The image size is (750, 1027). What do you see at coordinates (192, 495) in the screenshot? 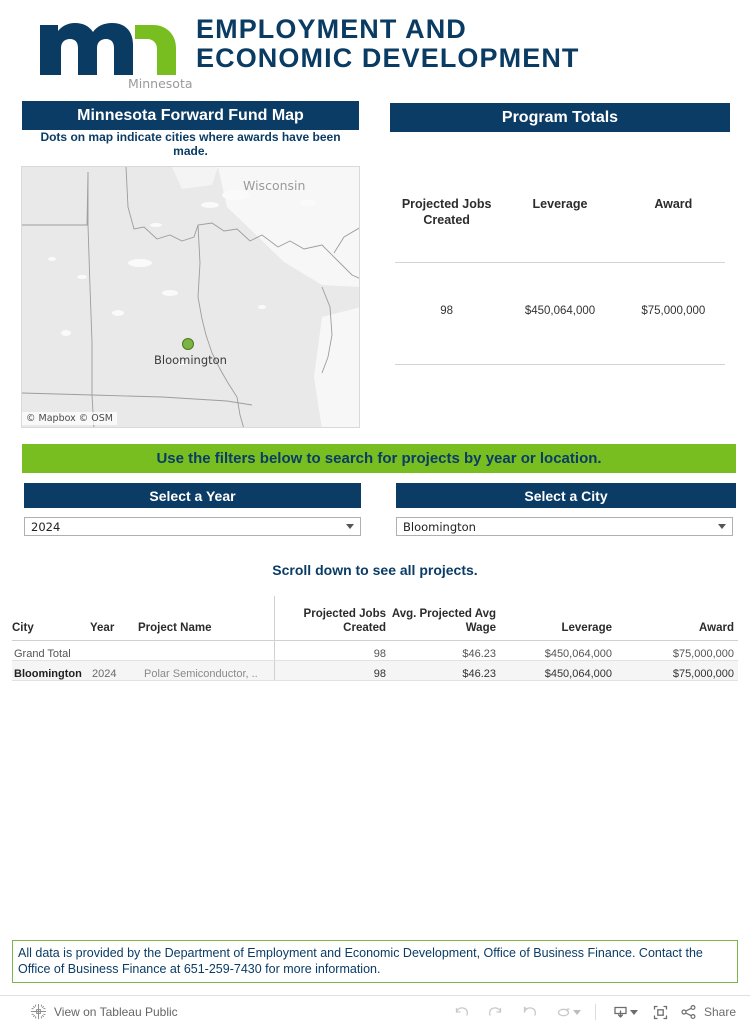
I see `select-year-label: Select a Year` at bounding box center [192, 495].